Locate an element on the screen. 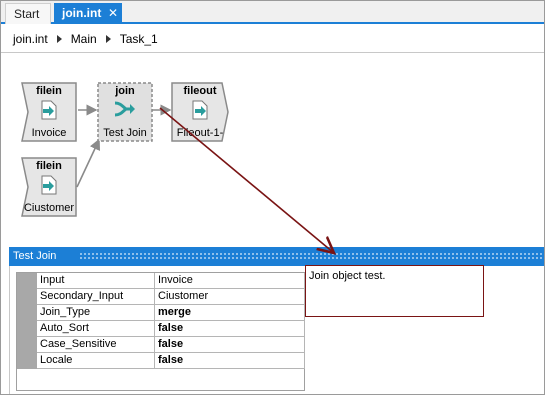 The width and height of the screenshot is (545, 395). join-arrow-icon is located at coordinates (124, 109).